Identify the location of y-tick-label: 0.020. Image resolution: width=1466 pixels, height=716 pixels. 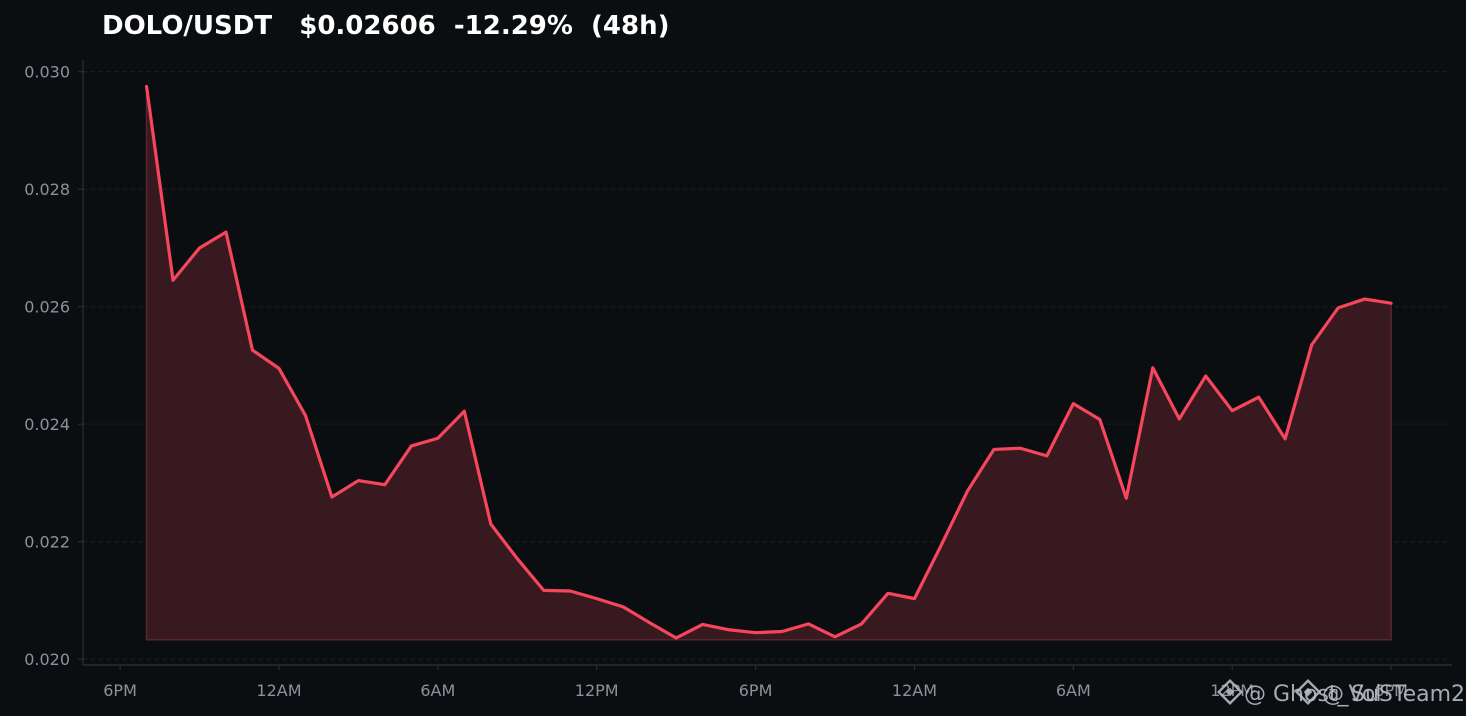
(47, 659).